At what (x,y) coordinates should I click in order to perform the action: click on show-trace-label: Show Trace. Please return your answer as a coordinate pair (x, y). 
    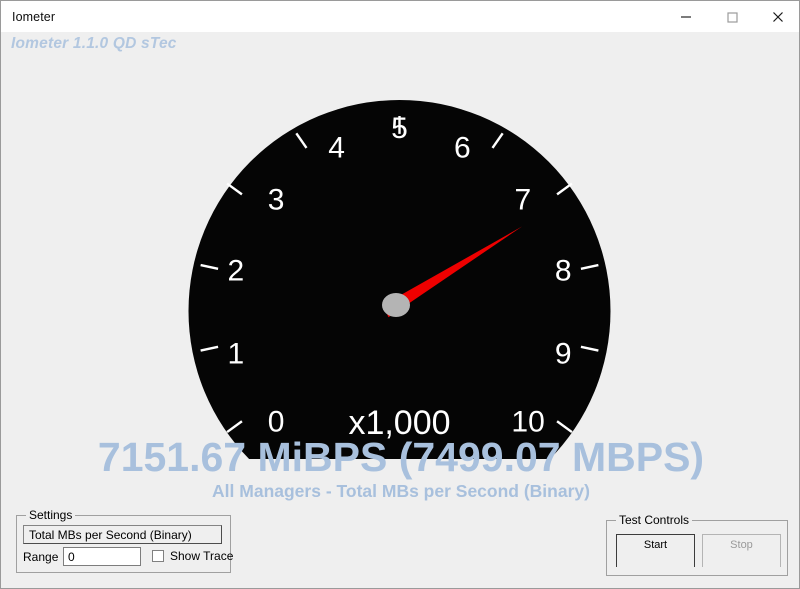
    Looking at the image, I should click on (201, 556).